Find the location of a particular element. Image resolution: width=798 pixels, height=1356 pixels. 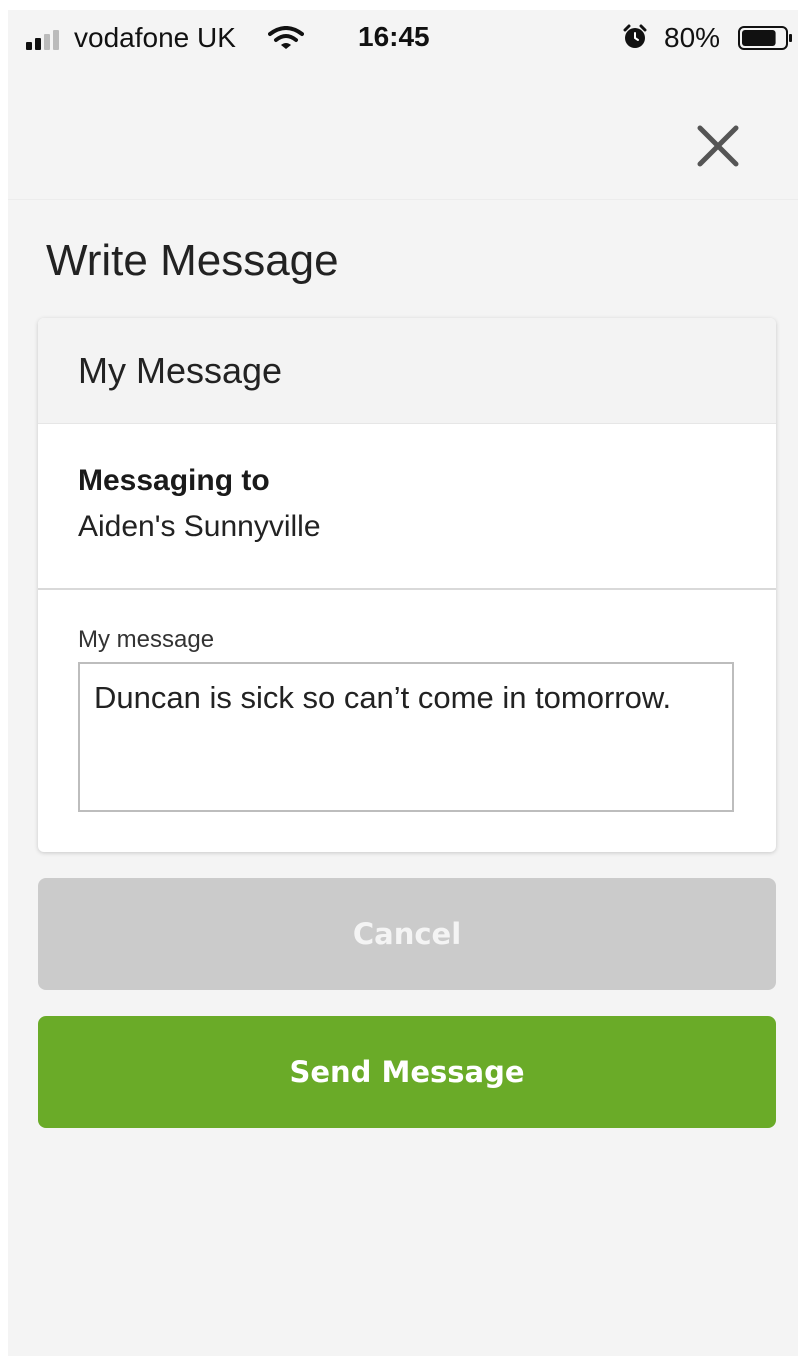

wifi-icon is located at coordinates (286, 37).